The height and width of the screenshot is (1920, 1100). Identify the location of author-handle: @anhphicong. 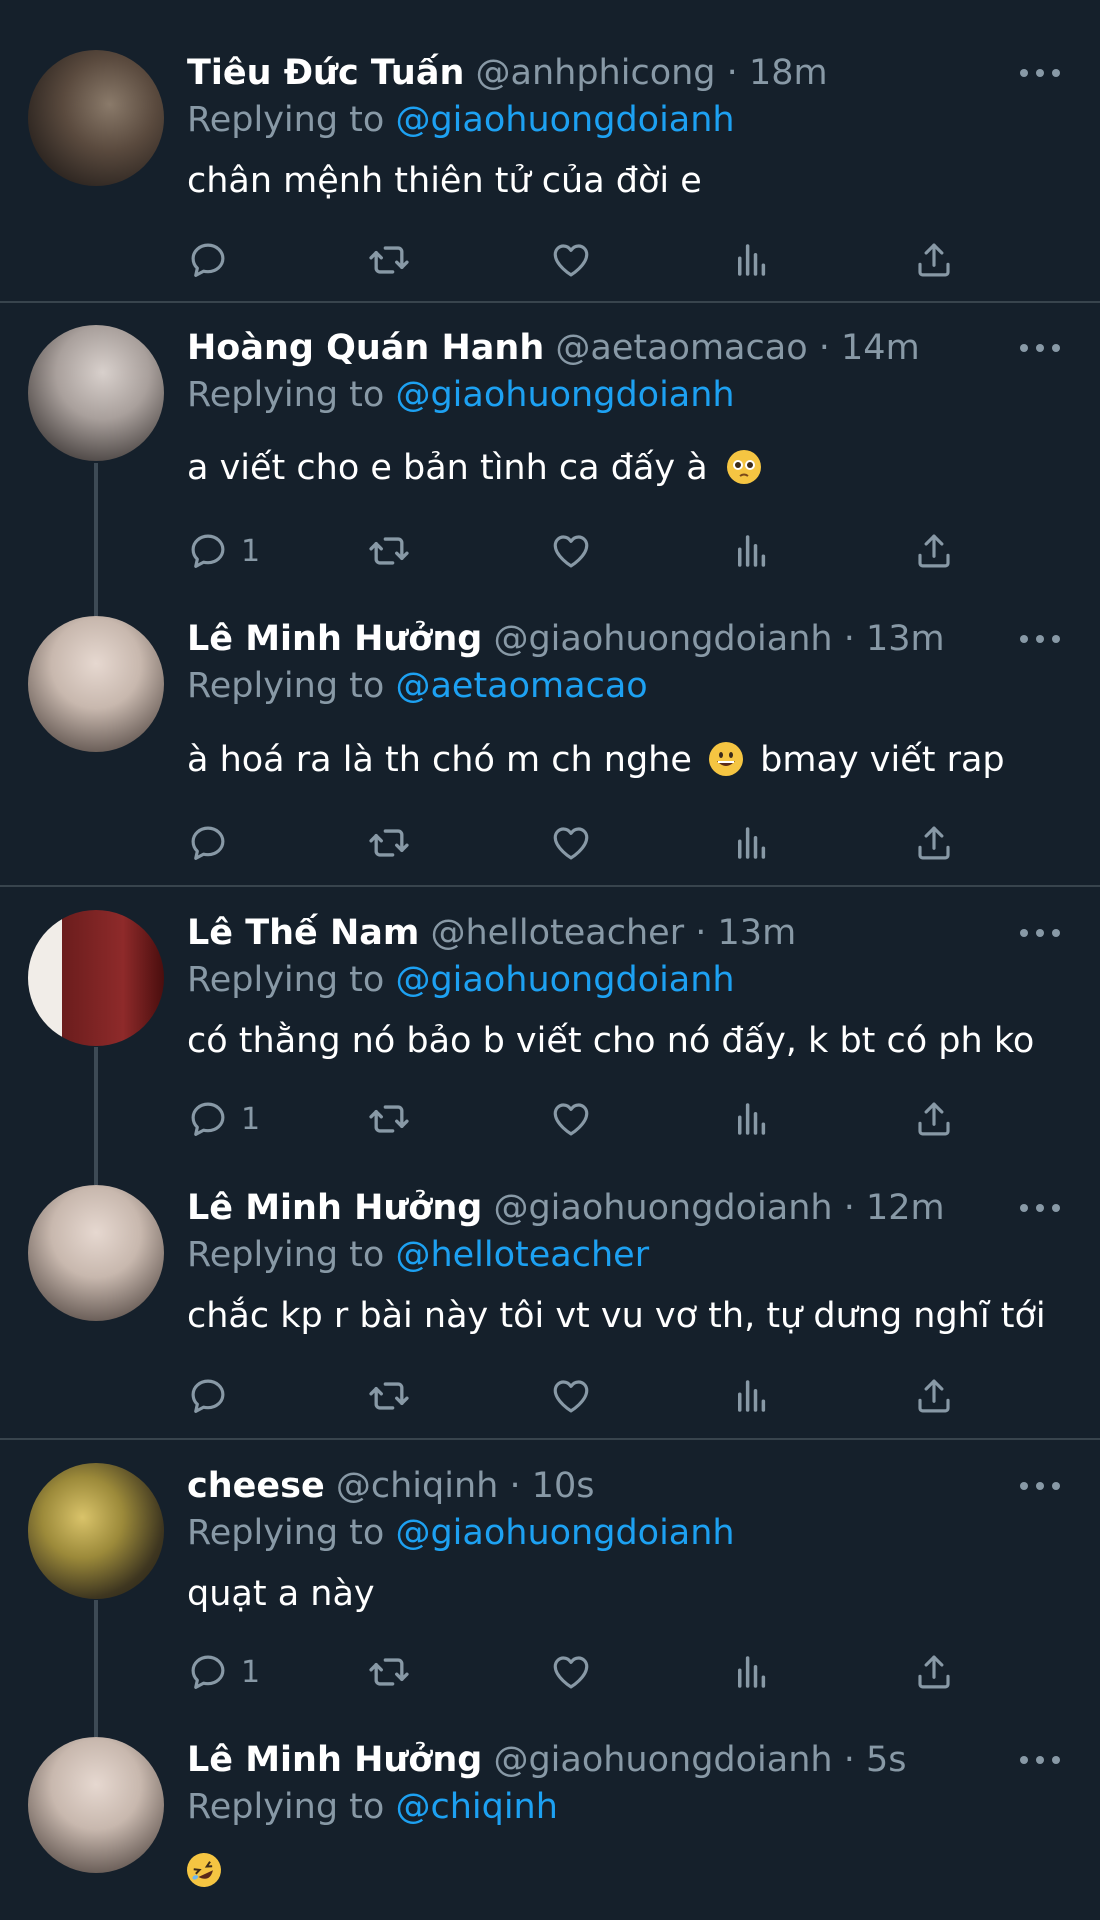
(596, 73).